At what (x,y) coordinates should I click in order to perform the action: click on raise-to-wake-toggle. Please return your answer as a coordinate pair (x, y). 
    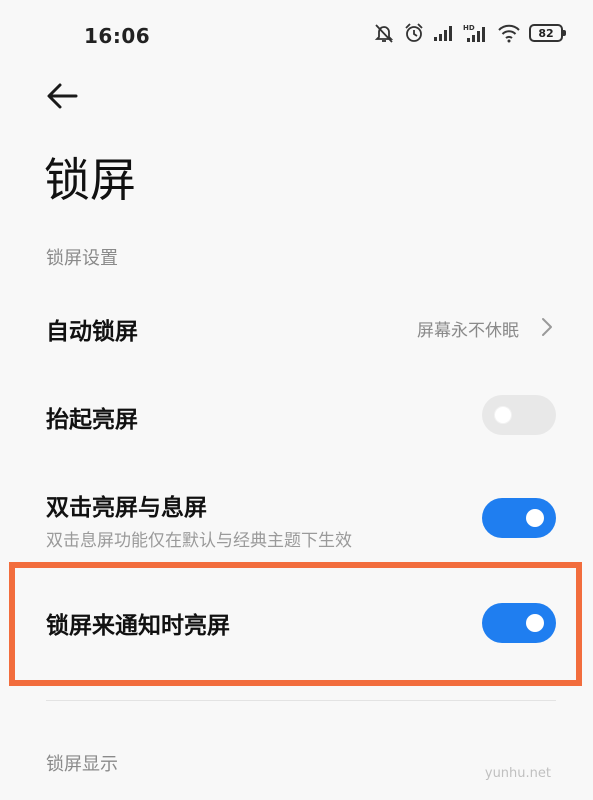
    Looking at the image, I should click on (519, 415).